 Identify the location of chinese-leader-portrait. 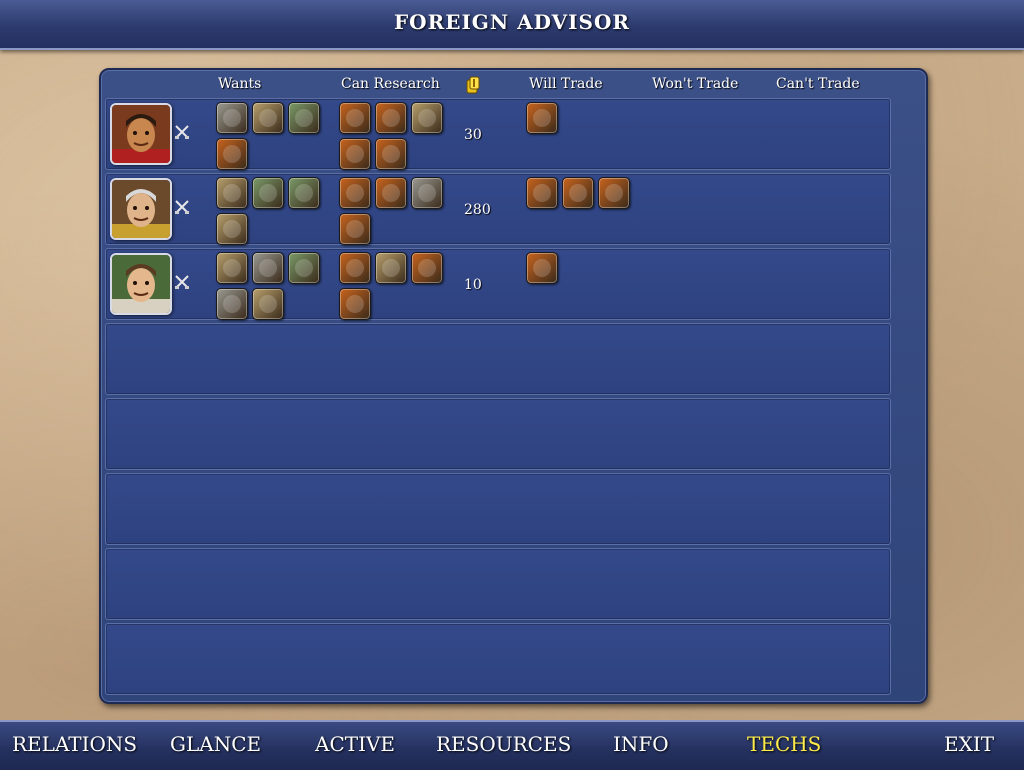
(141, 134).